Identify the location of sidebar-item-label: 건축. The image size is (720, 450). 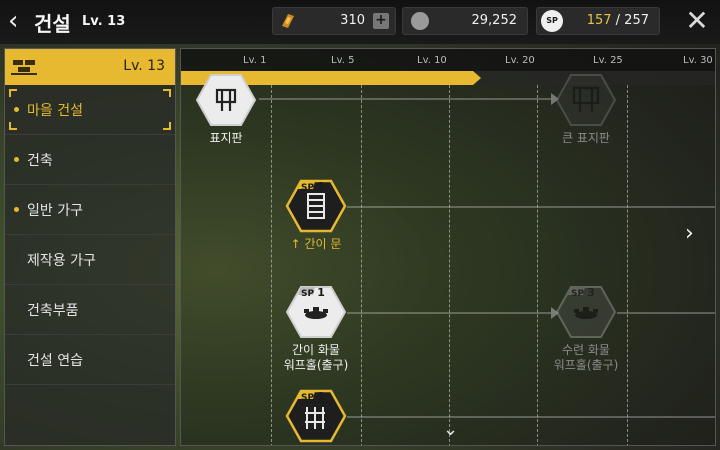
(40, 161).